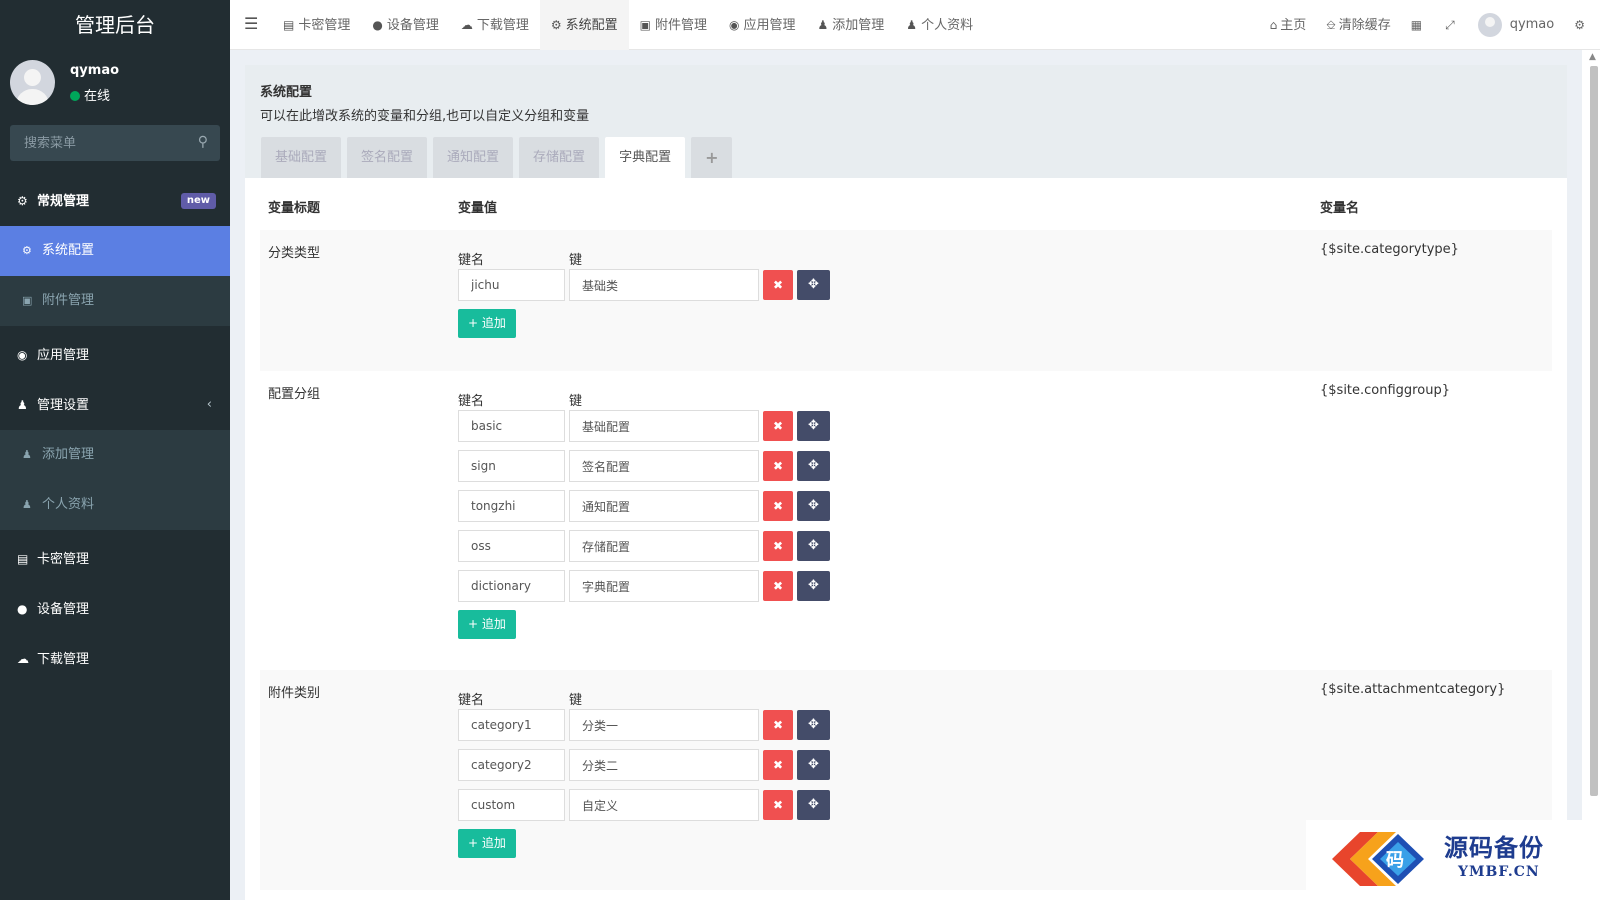  Describe the element at coordinates (712, 157) in the screenshot. I see `add-tab-button: +` at that location.